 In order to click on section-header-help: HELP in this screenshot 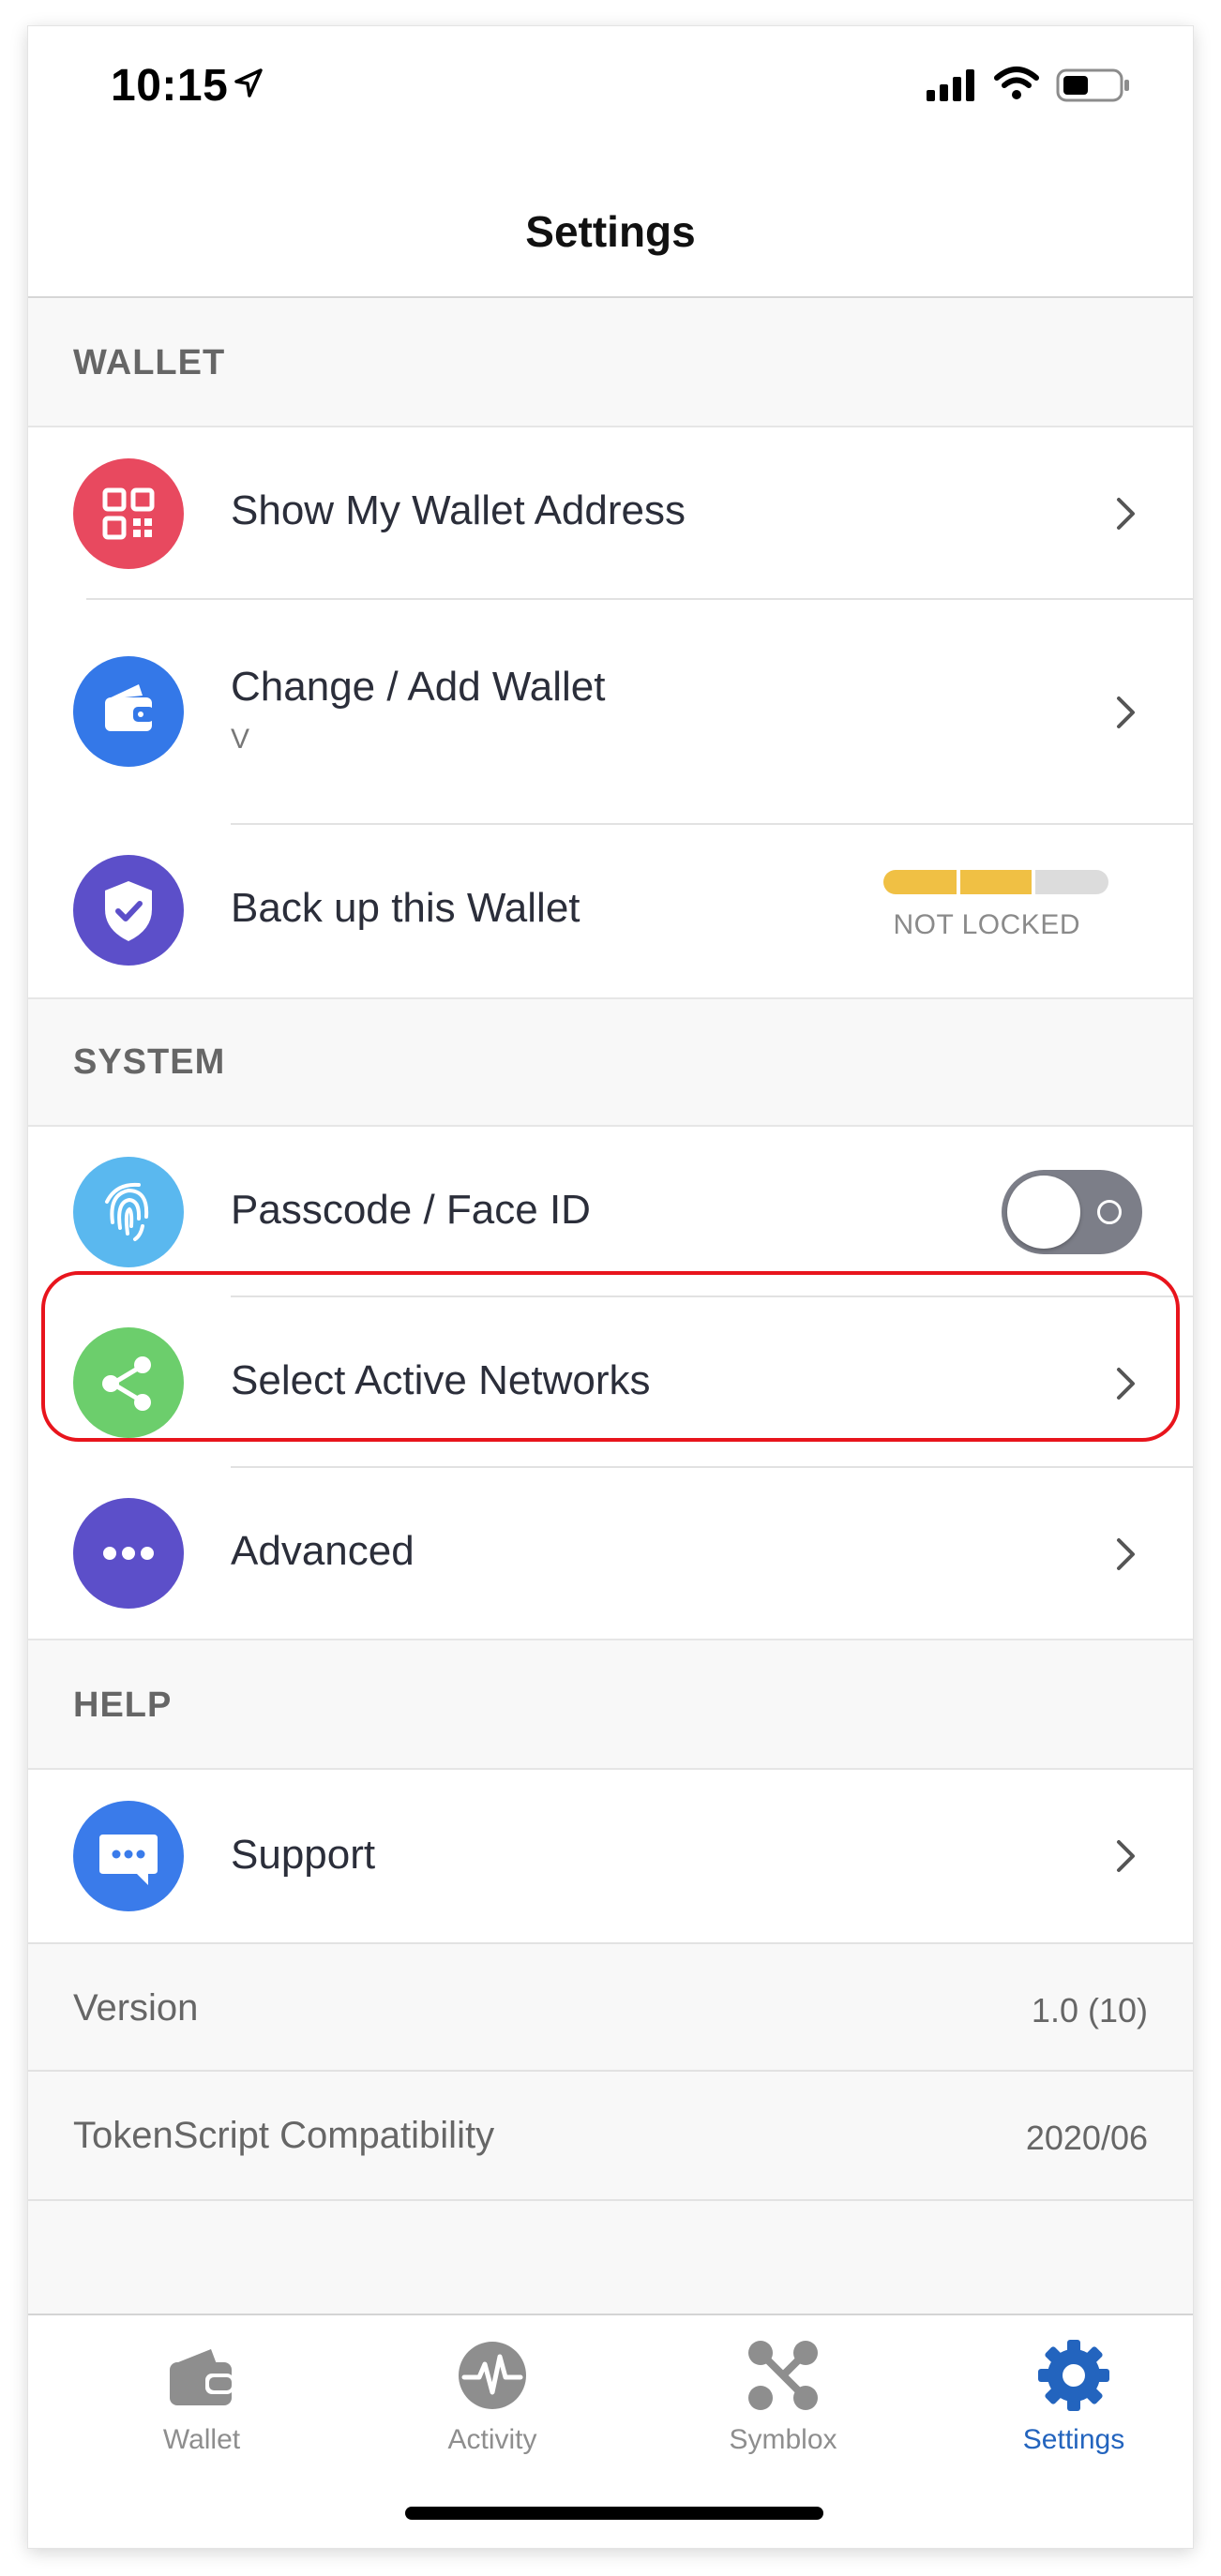, I will do `click(610, 1705)`.